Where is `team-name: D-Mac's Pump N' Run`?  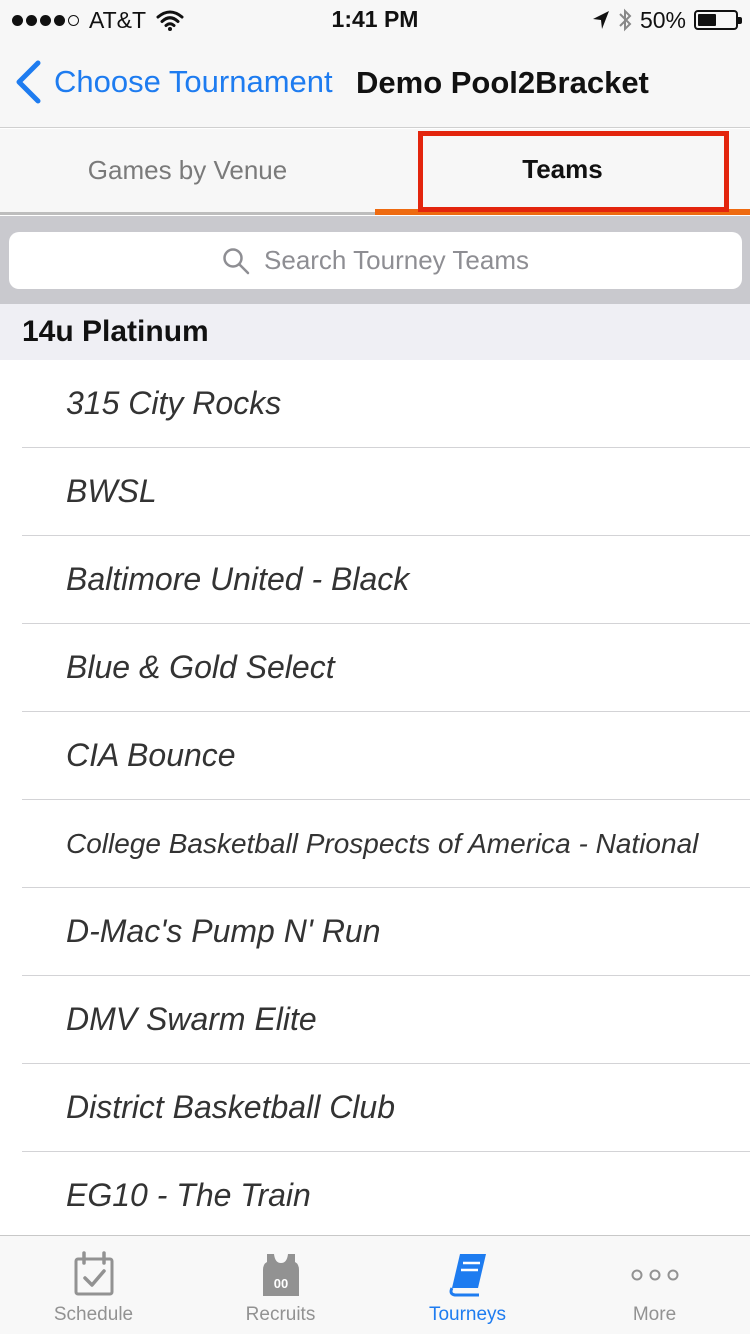 team-name: D-Mac's Pump N' Run is located at coordinates (223, 931).